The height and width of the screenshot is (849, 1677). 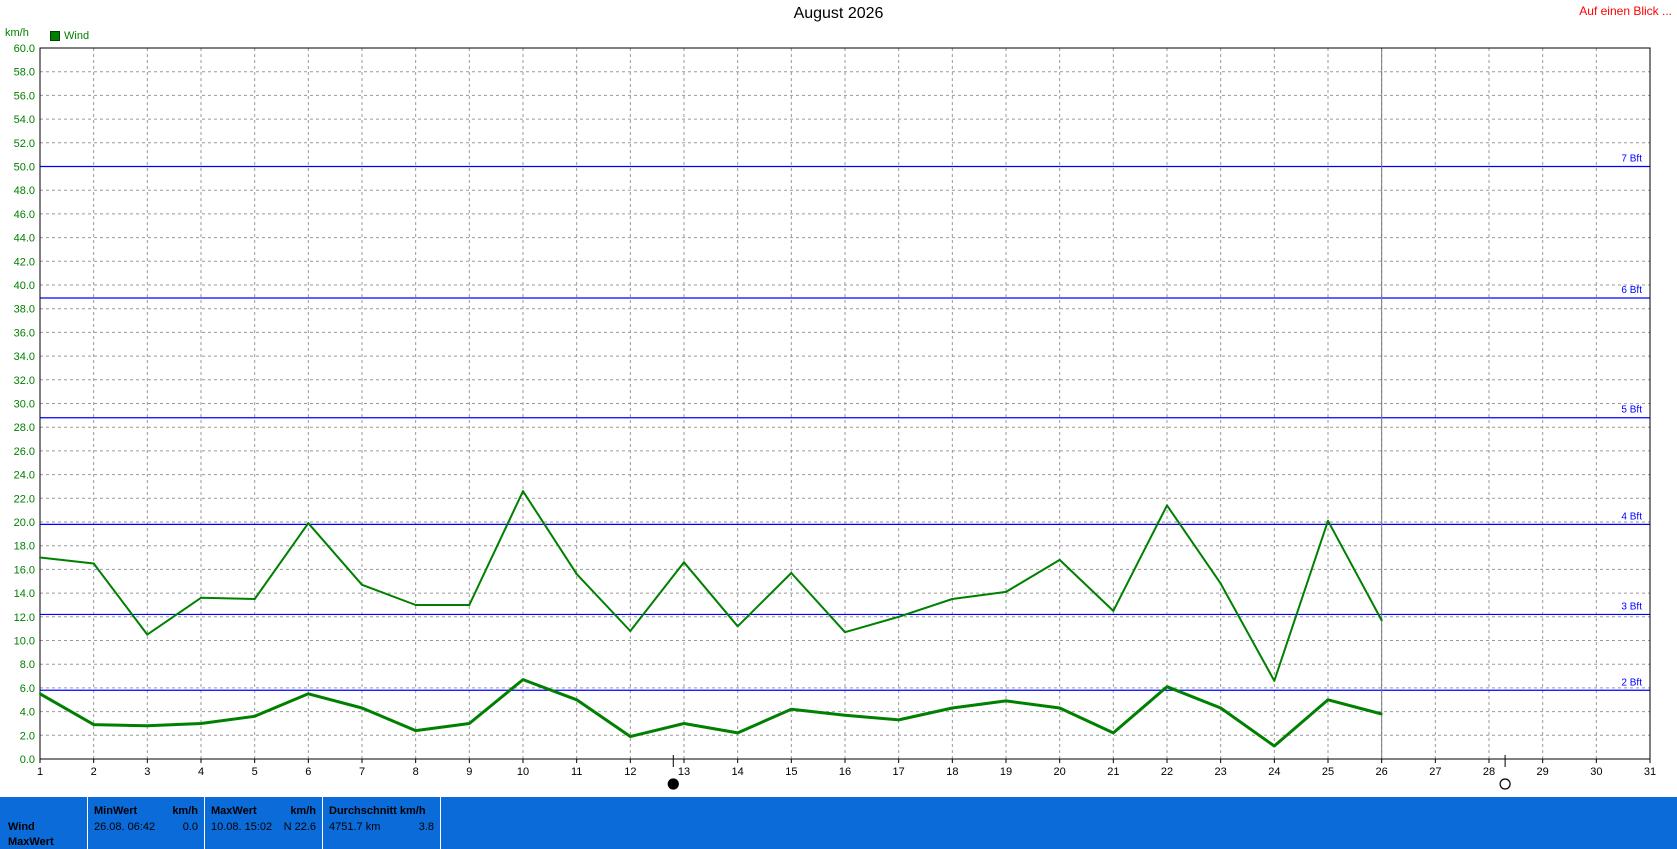 What do you see at coordinates (27, 760) in the screenshot?
I see `y-tick-label: 0.0` at bounding box center [27, 760].